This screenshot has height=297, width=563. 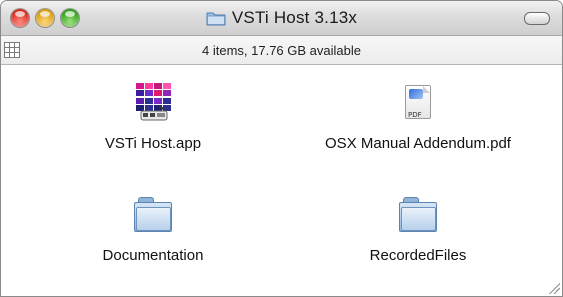 I want to click on title-bar: VSTi Host 3.13x, so click(x=281, y=18).